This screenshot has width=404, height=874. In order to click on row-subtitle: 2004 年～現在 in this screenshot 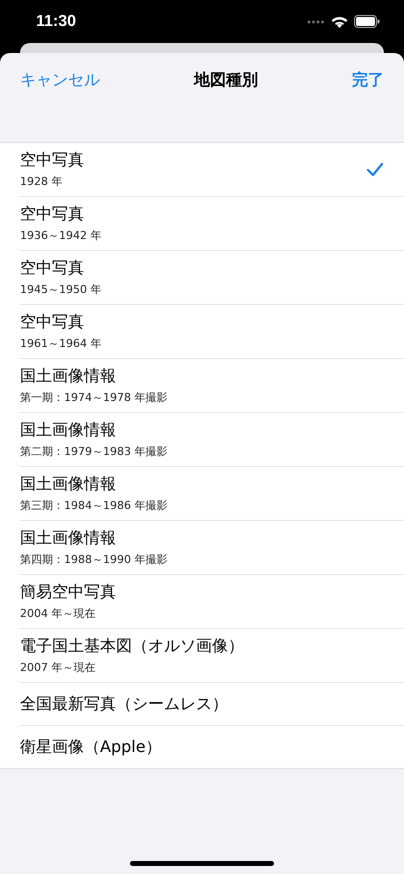, I will do `click(58, 613)`.